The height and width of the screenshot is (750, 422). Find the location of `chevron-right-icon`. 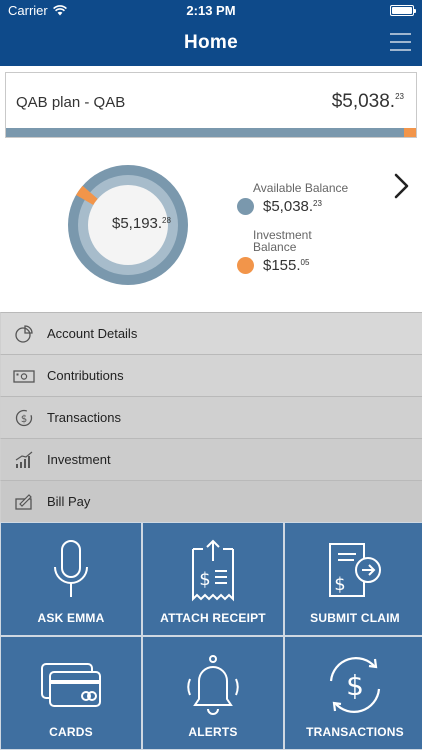

chevron-right-icon is located at coordinates (402, 186).